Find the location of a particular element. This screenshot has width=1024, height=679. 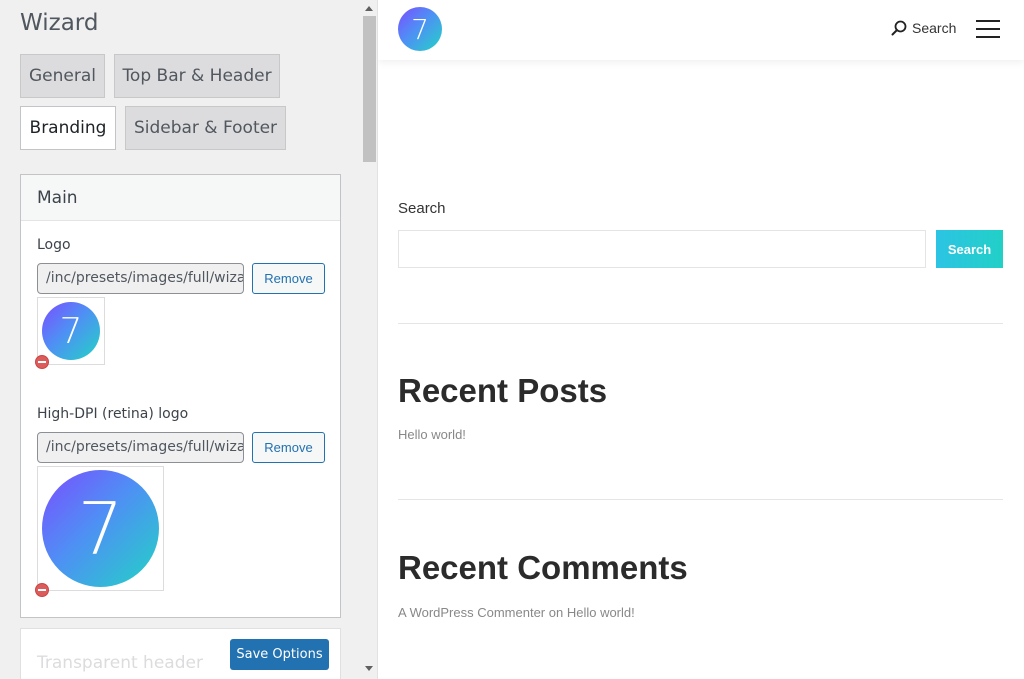

search-icon is located at coordinates (899, 28).